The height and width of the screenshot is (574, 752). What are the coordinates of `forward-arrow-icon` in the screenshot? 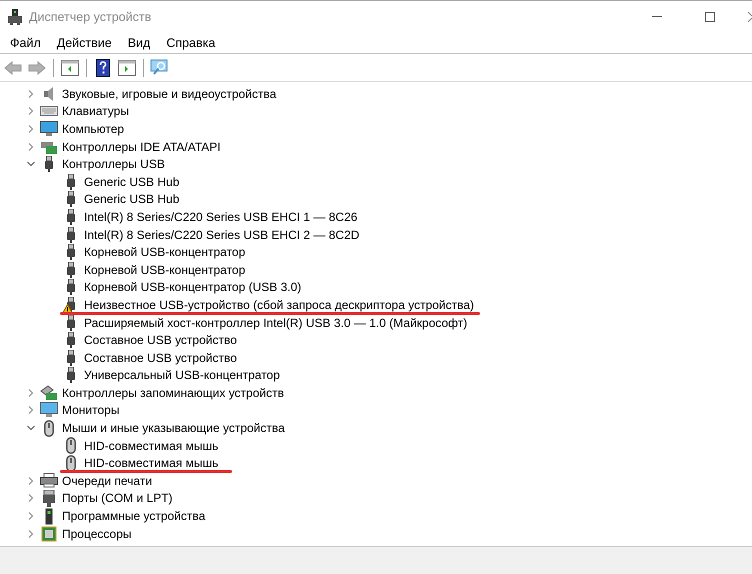 It's located at (37, 67).